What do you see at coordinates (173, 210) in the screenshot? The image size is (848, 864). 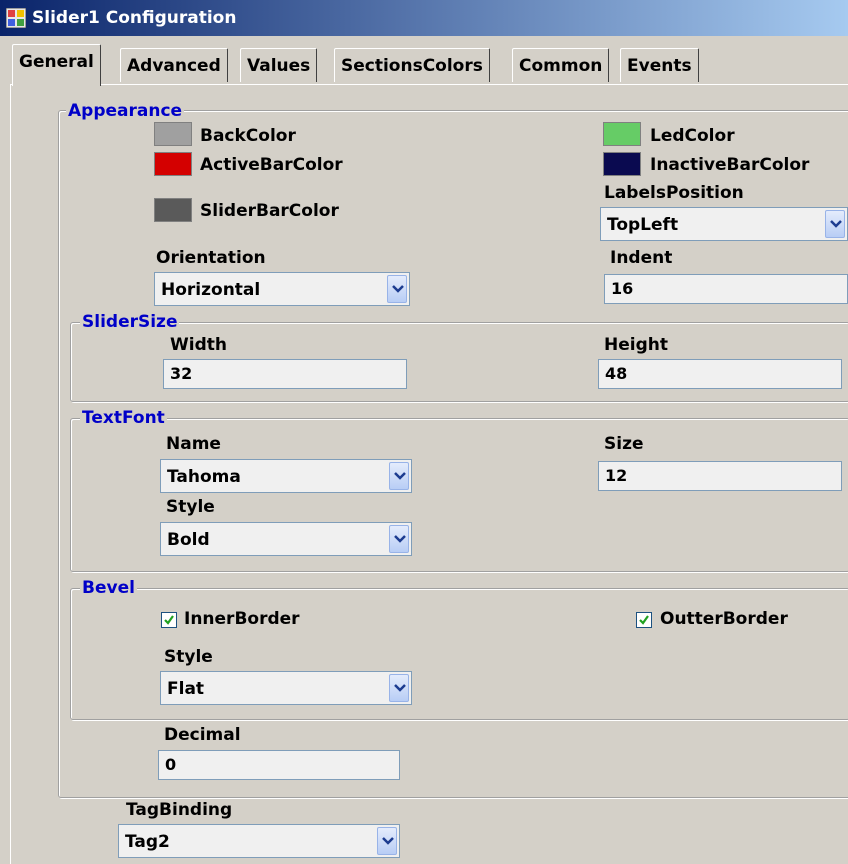 I see `slider-bar-color-swatch` at bounding box center [173, 210].